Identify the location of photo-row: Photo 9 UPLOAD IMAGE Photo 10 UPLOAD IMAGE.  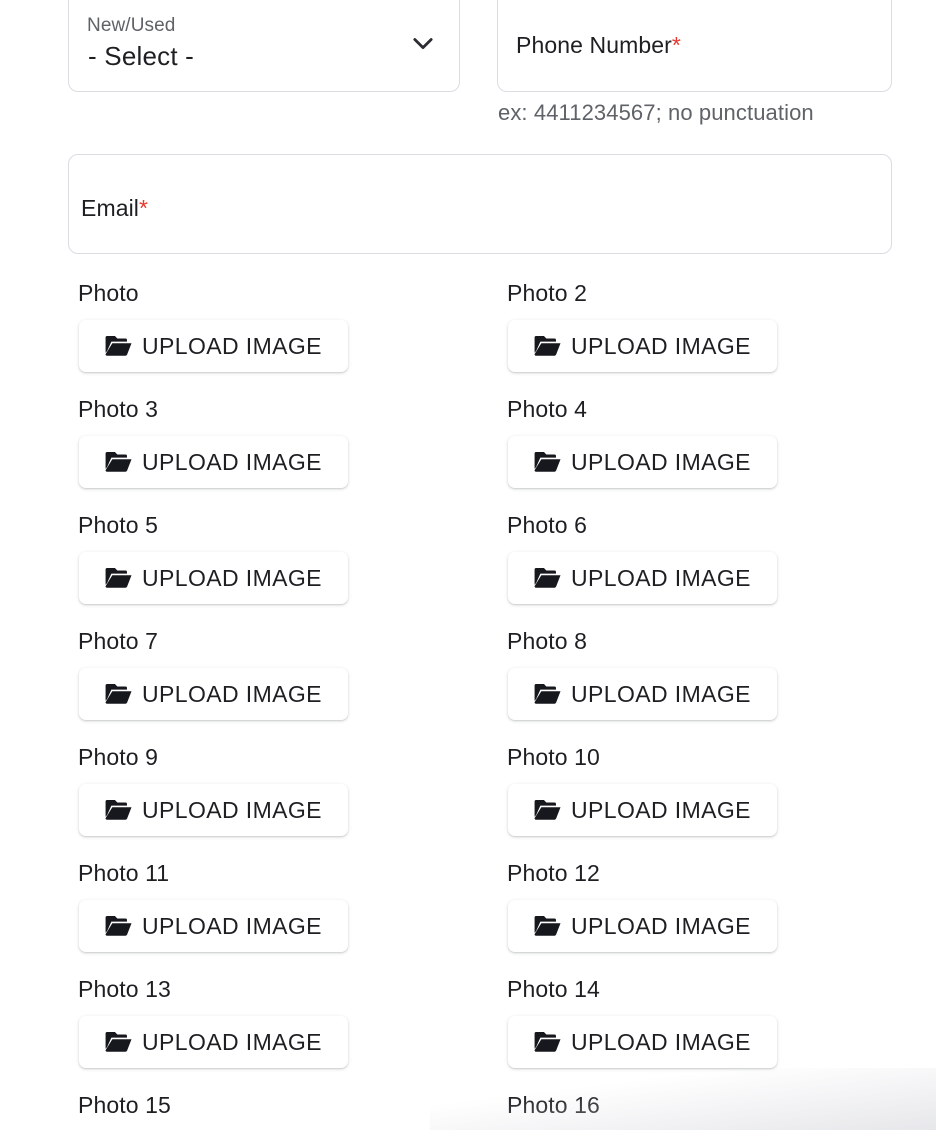
(468, 804).